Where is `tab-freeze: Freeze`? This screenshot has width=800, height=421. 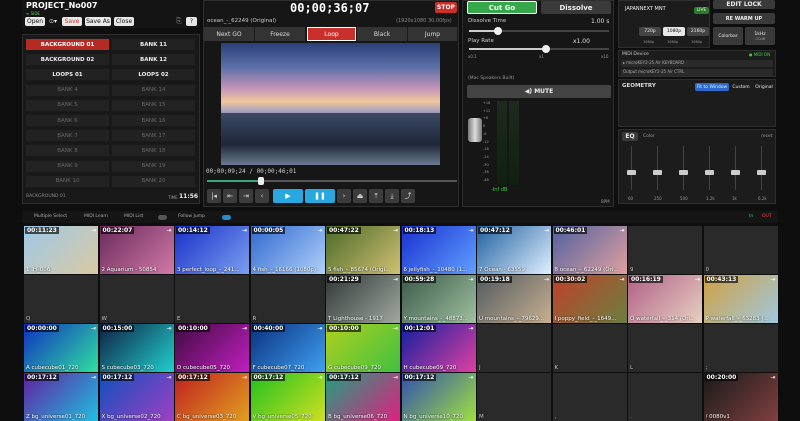 tab-freeze: Freeze is located at coordinates (280, 34).